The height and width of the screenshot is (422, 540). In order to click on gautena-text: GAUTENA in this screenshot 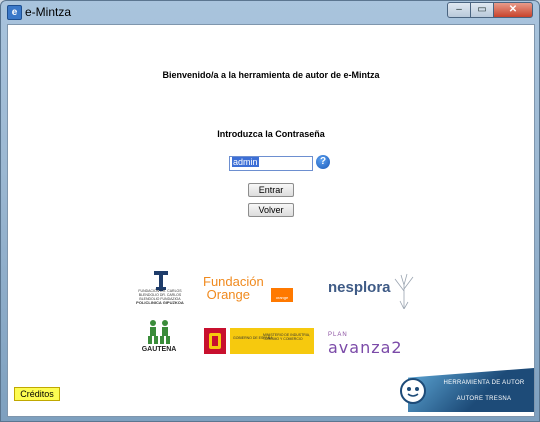, I will do `click(159, 349)`.